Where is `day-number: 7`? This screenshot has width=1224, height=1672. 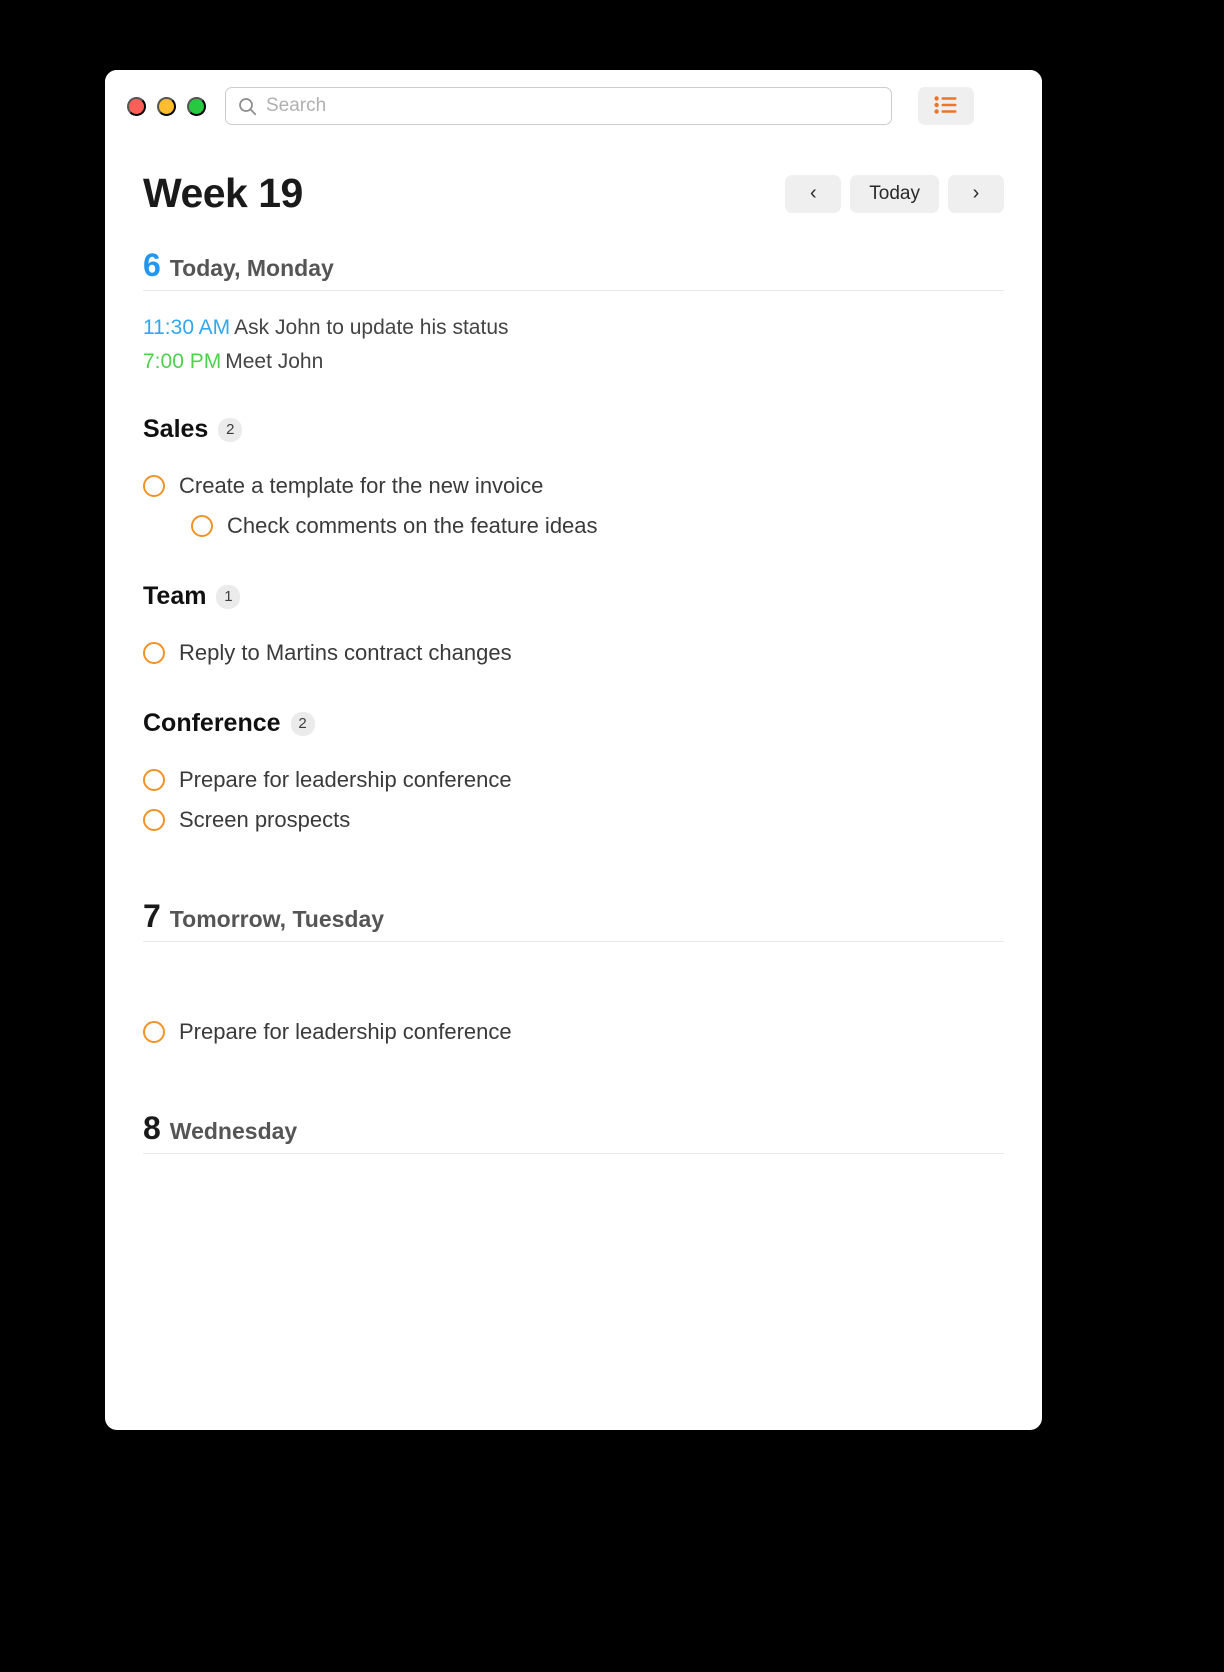 day-number: 7 is located at coordinates (152, 916).